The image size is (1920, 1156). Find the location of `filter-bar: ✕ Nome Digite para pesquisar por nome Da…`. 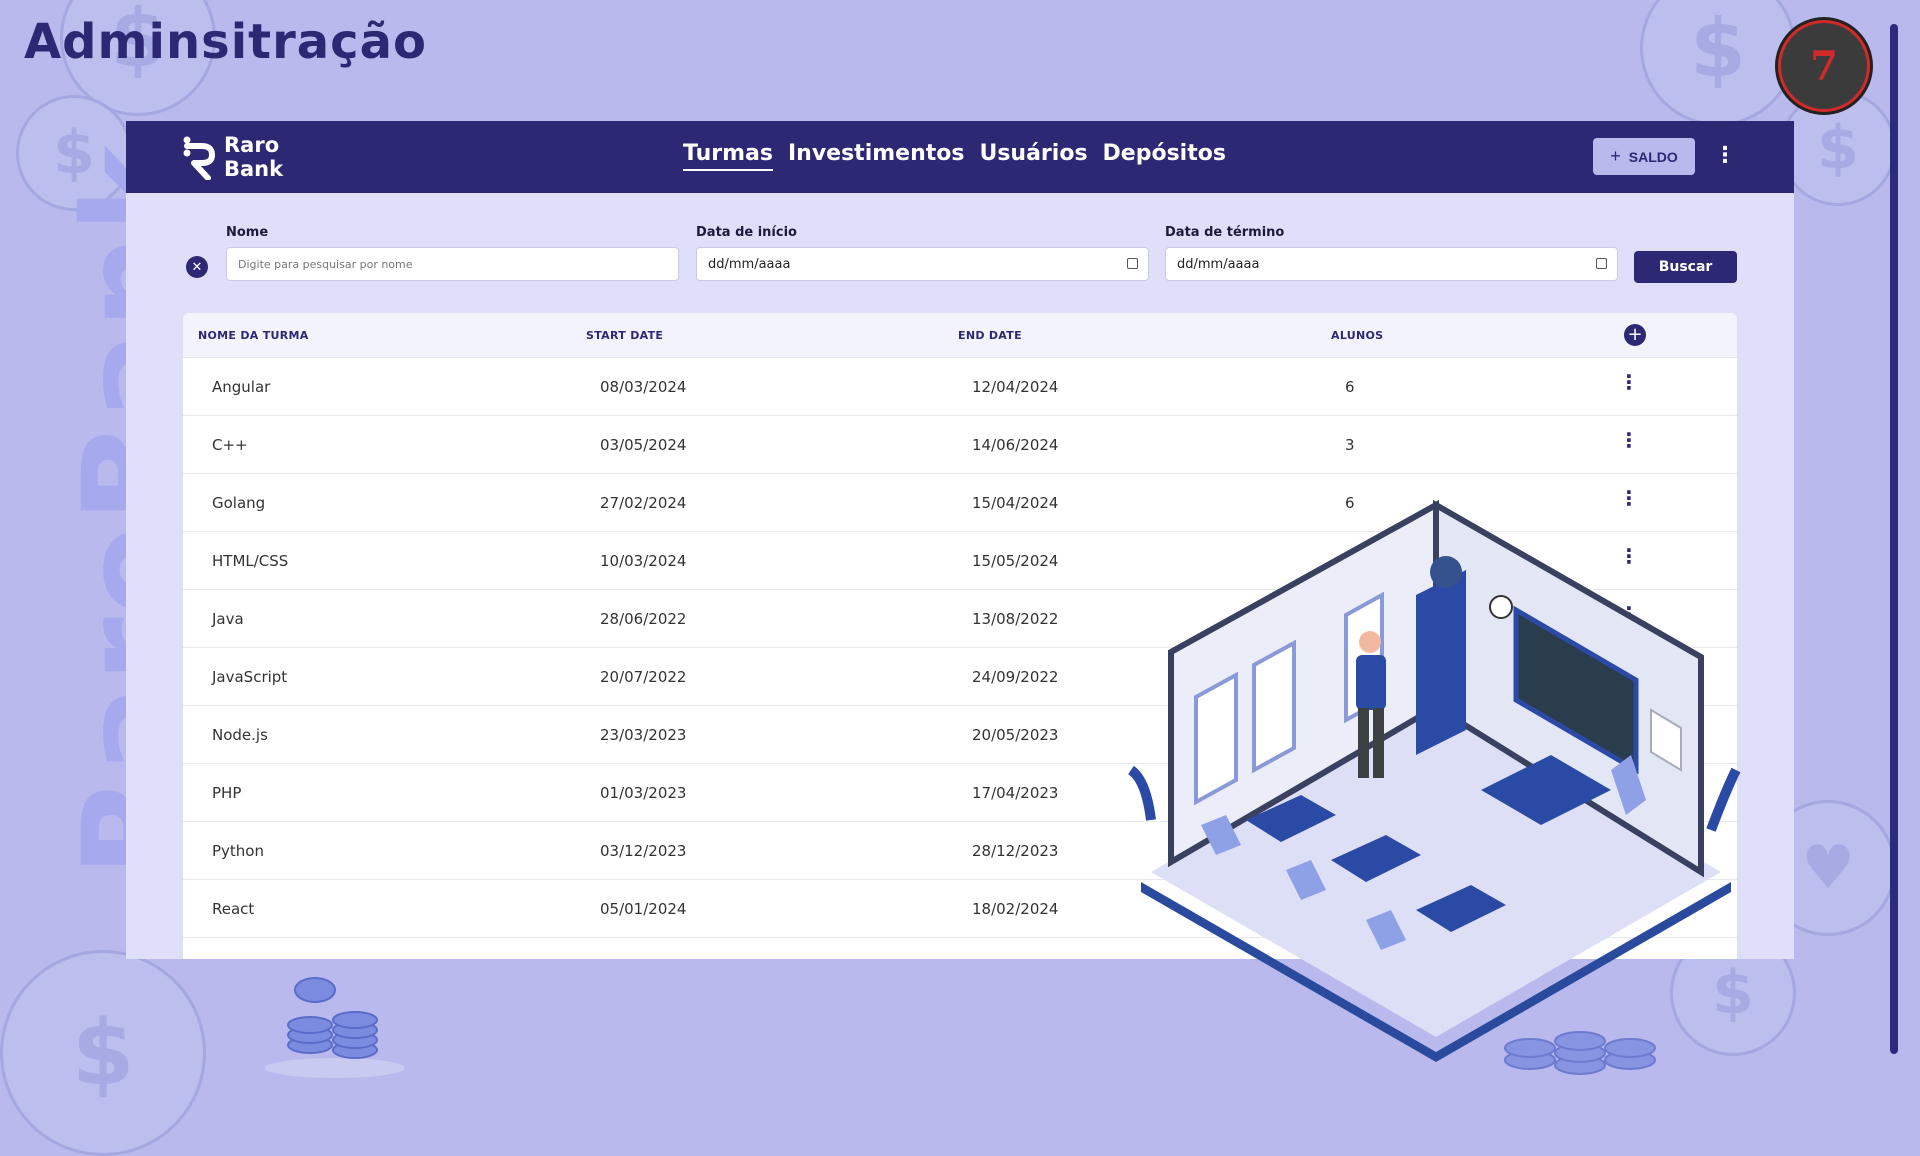

filter-bar: ✕ Nome Digite para pesquisar por nome Da… is located at coordinates (960, 248).